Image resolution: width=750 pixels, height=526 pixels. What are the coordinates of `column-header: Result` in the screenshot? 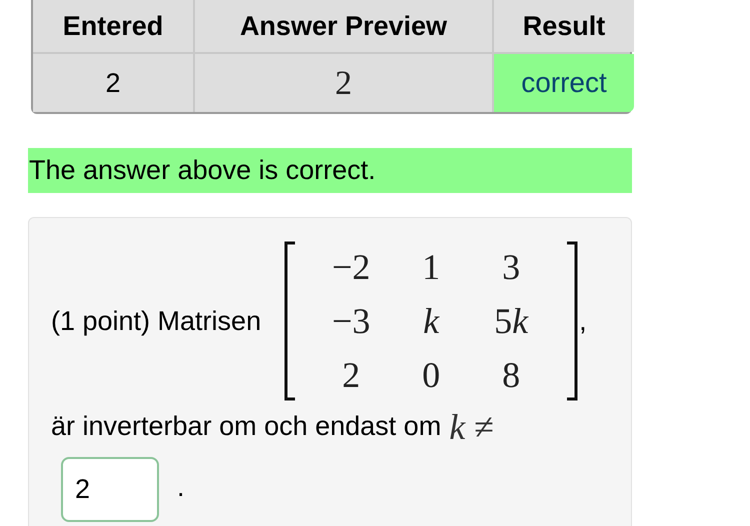 It's located at (564, 26).